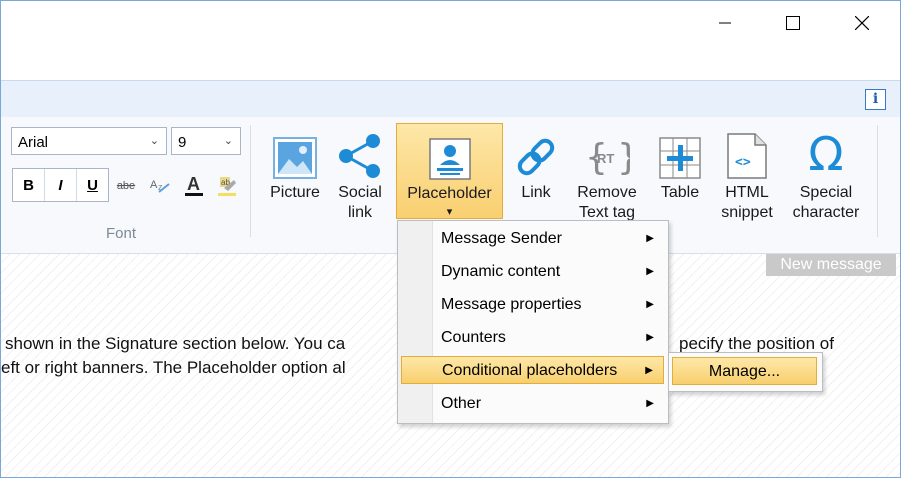 The height and width of the screenshot is (478, 901). Describe the element at coordinates (536, 192) in the screenshot. I see `link-label: Link` at that location.